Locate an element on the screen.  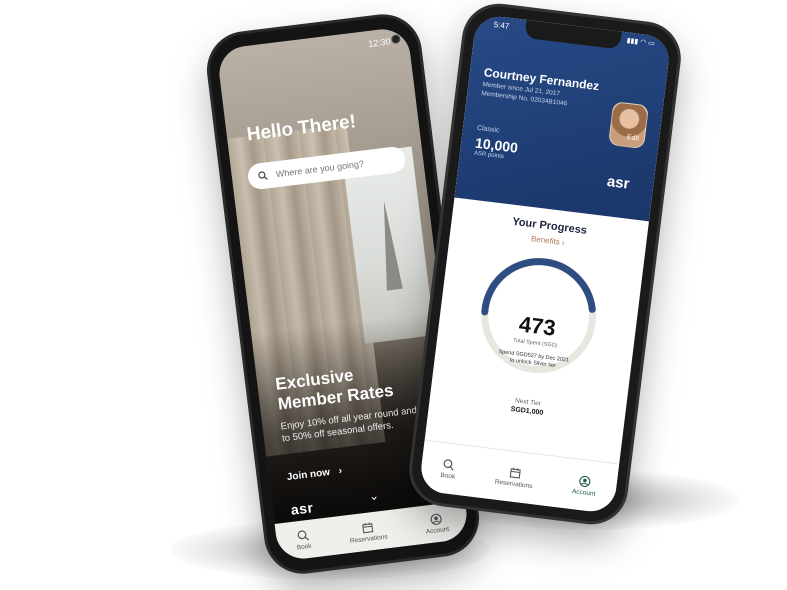
status-time: 12:30 is located at coordinates (379, 43).